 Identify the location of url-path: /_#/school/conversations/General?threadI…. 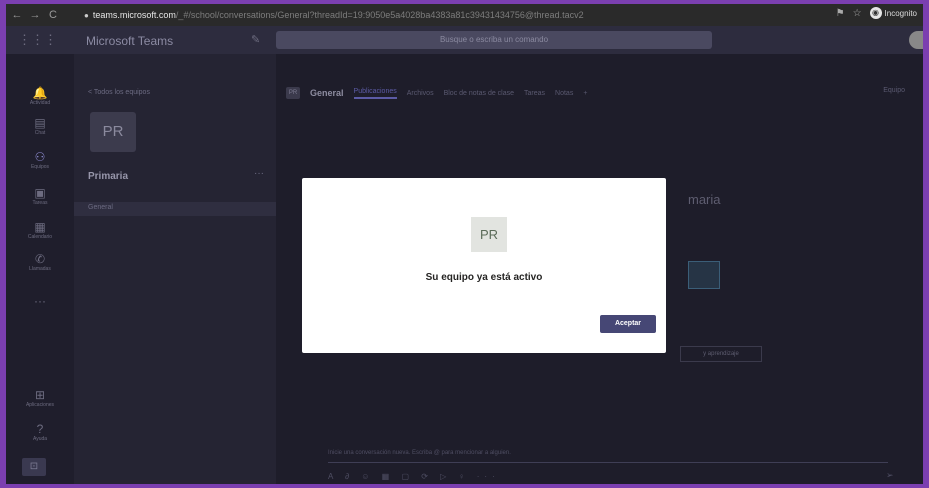
(379, 15).